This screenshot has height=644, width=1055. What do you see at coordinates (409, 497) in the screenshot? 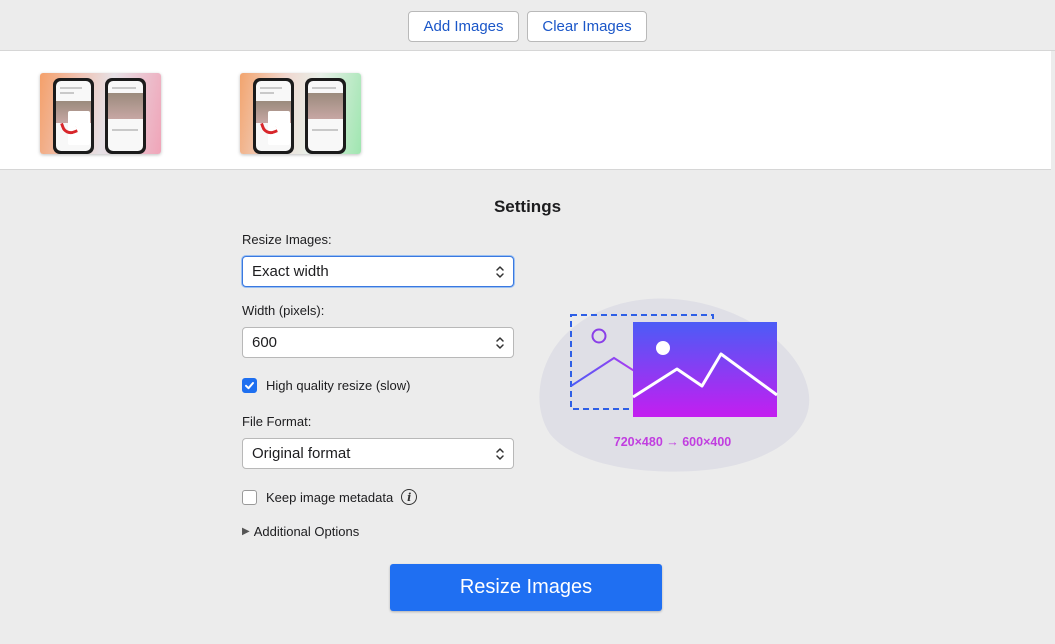
I see `info-icon: i` at bounding box center [409, 497].